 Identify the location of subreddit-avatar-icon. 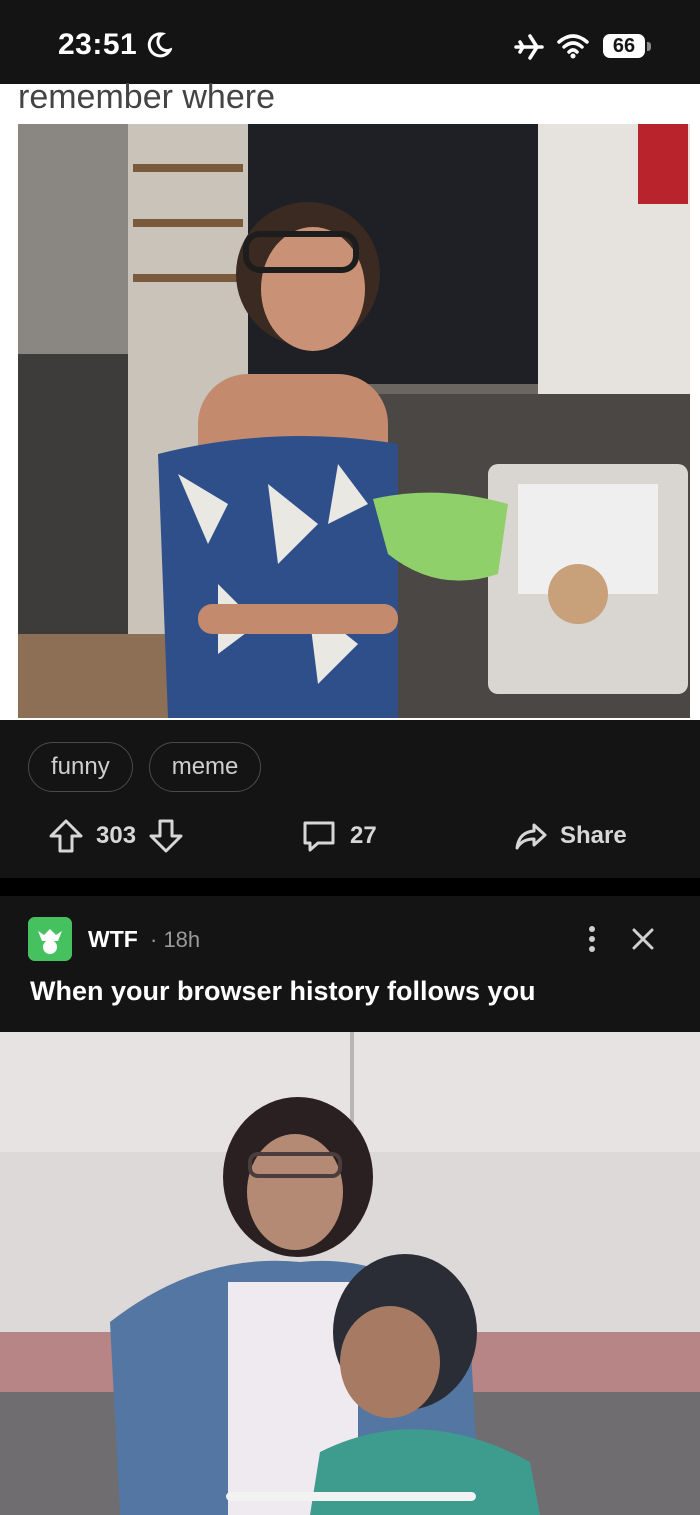
(50, 939).